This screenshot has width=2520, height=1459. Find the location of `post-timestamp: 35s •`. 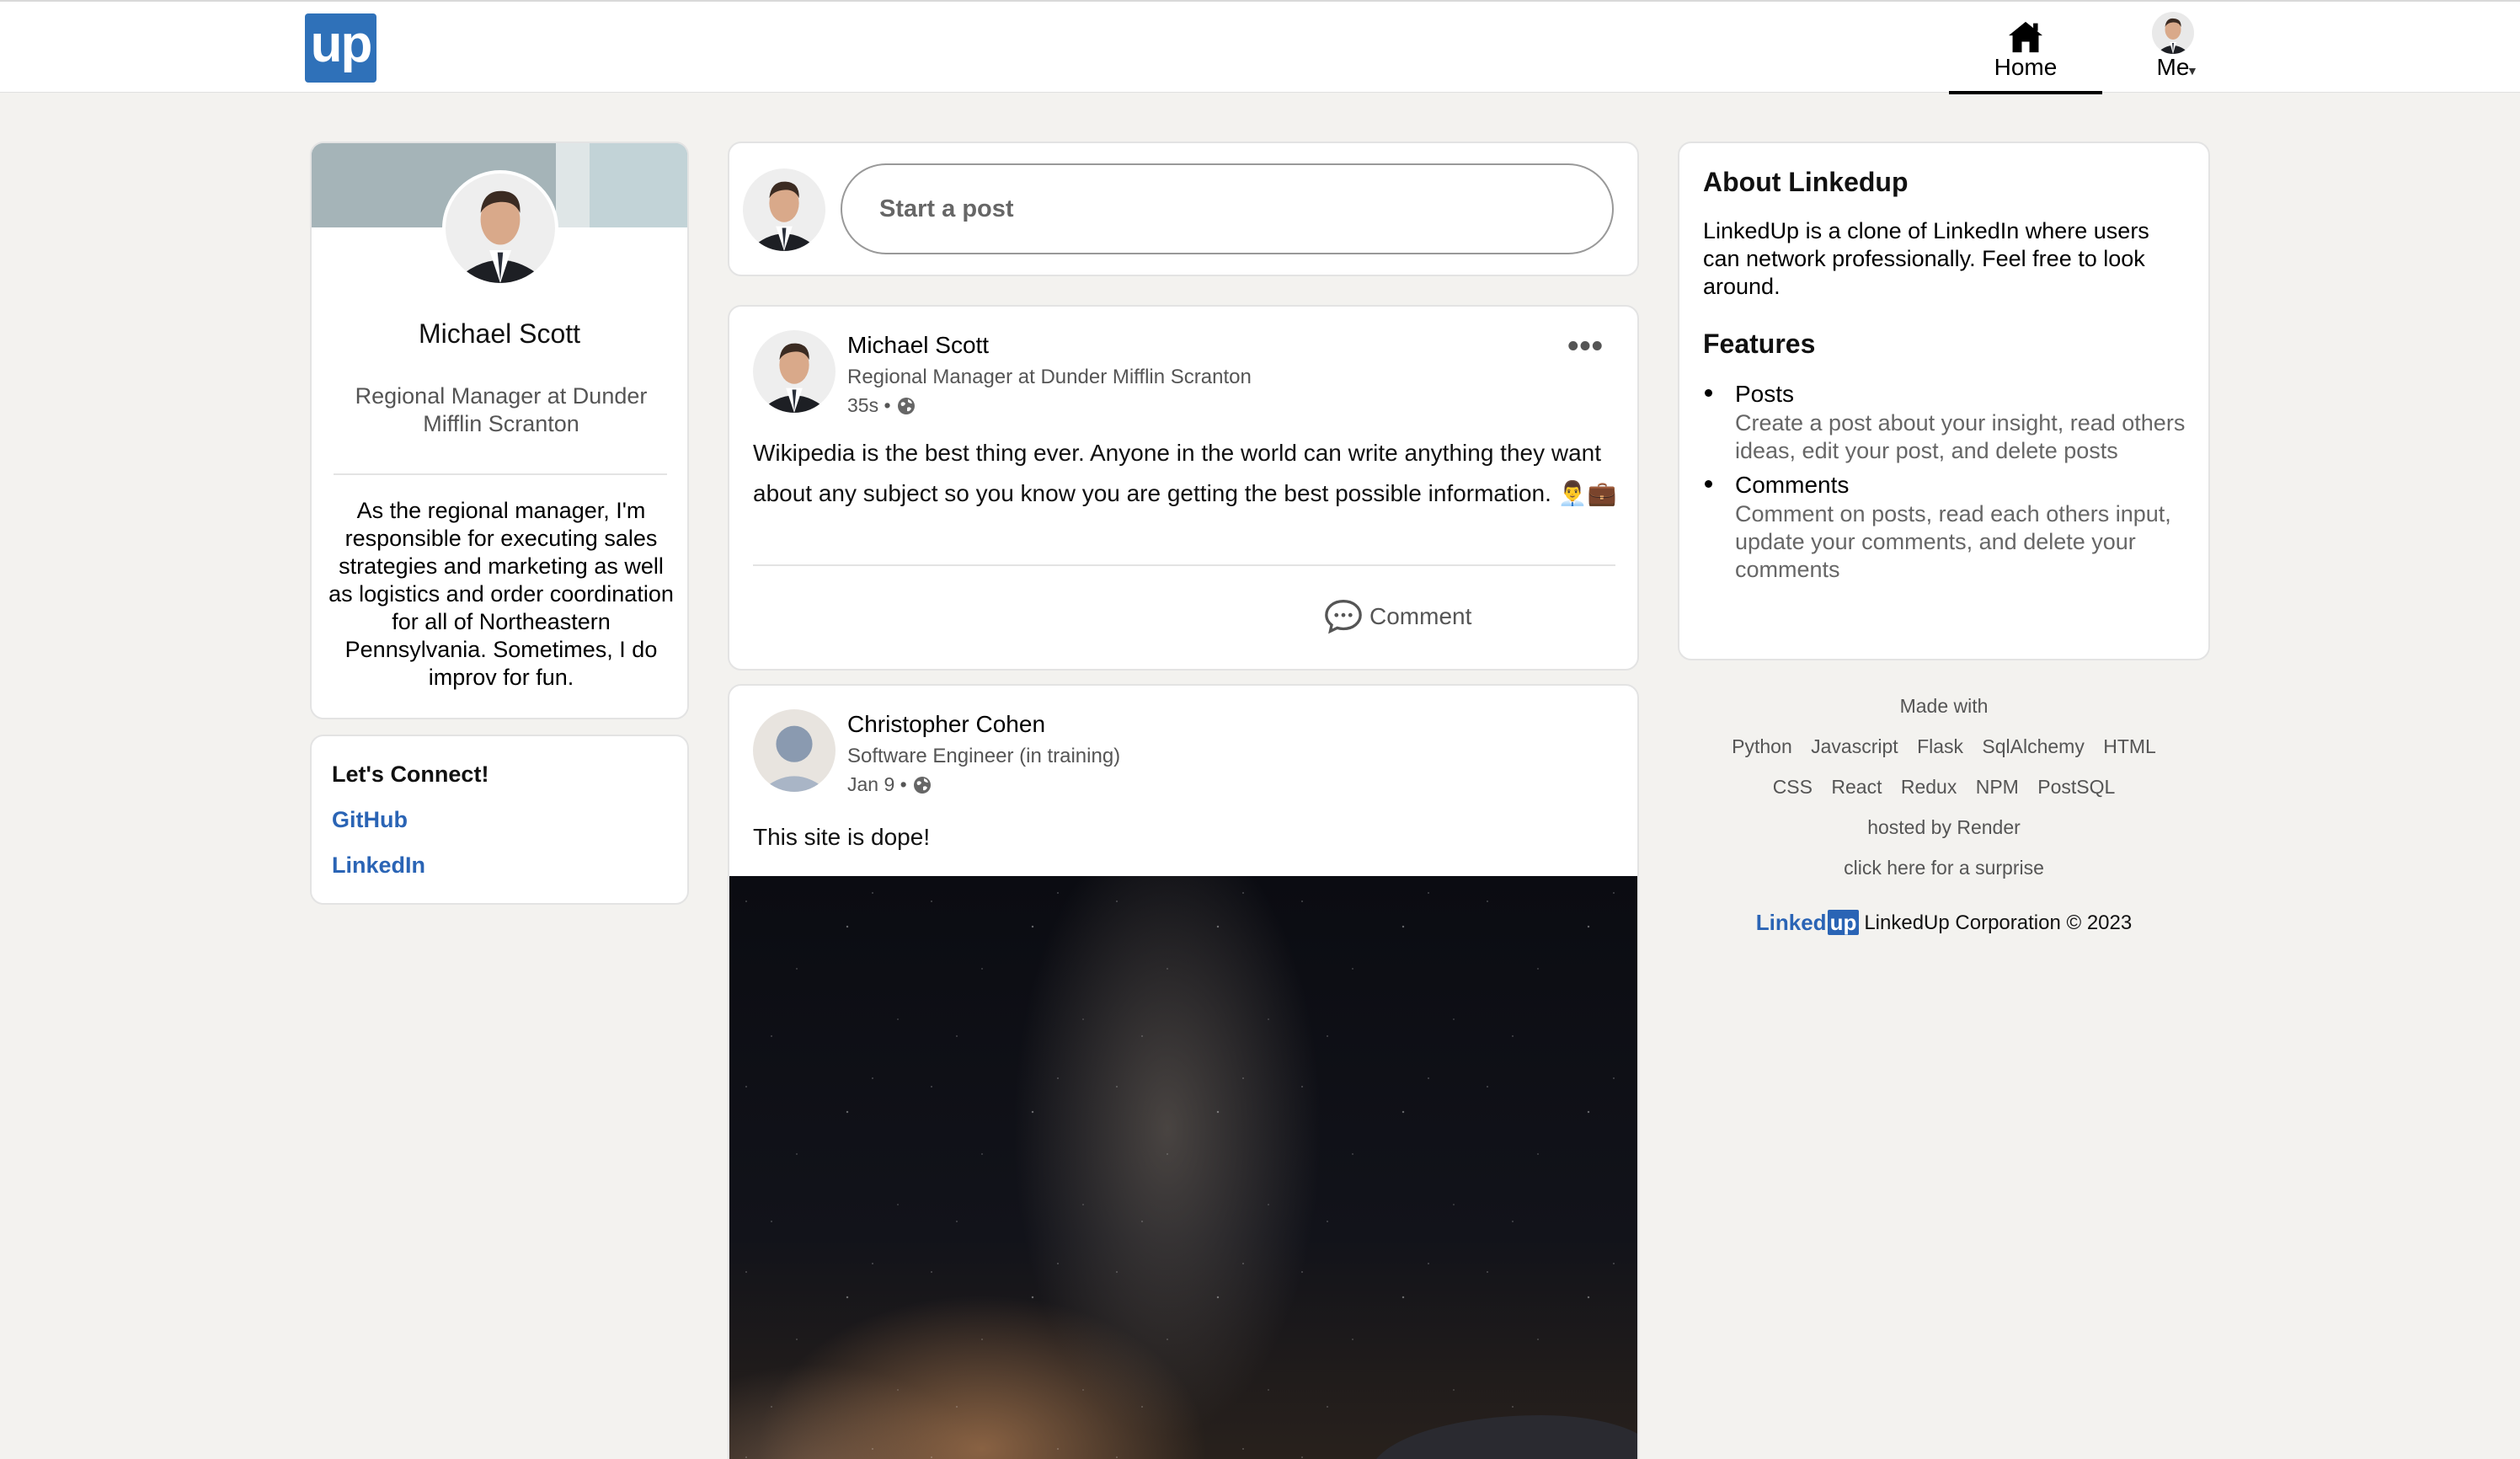

post-timestamp: 35s • is located at coordinates (882, 405).